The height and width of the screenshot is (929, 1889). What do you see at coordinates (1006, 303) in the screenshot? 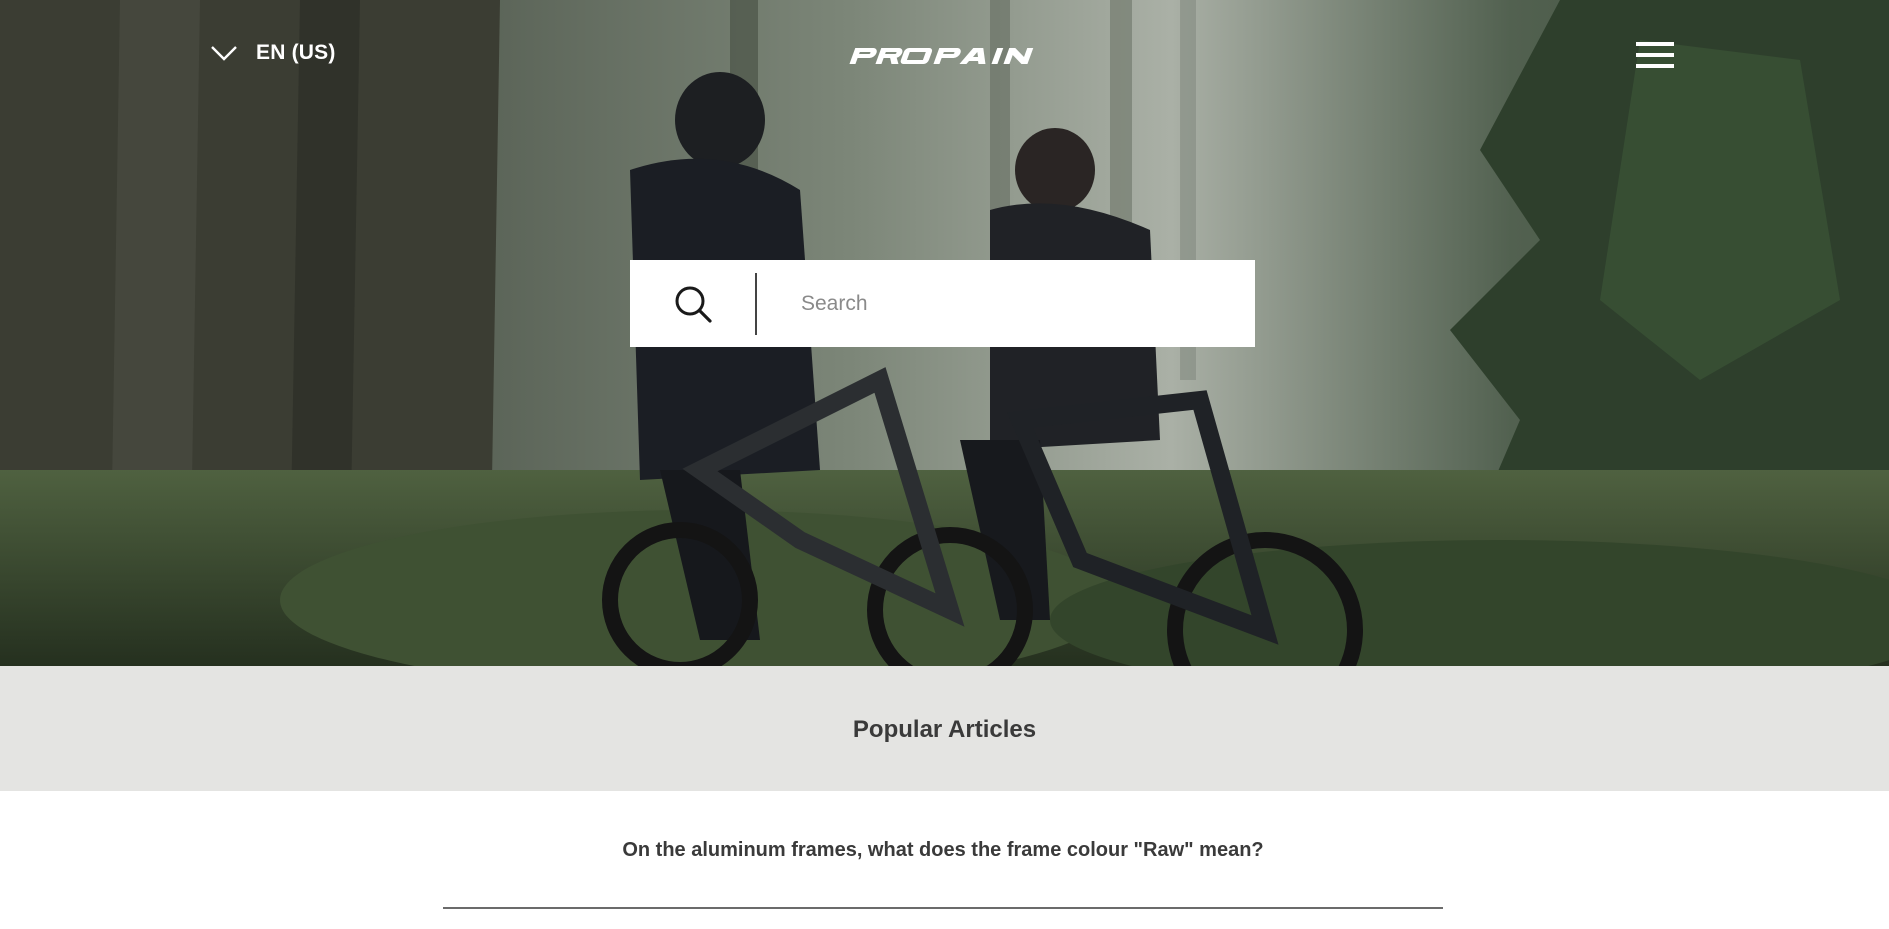
I see `search-input` at bounding box center [1006, 303].